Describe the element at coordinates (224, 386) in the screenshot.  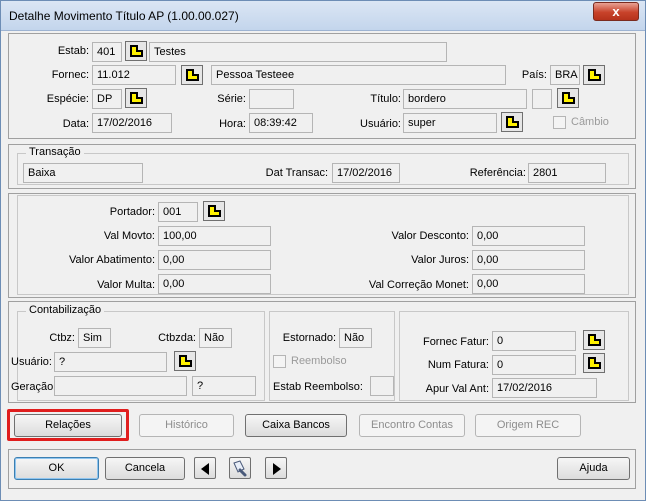
I see `geracao-extra-field: ?` at that location.